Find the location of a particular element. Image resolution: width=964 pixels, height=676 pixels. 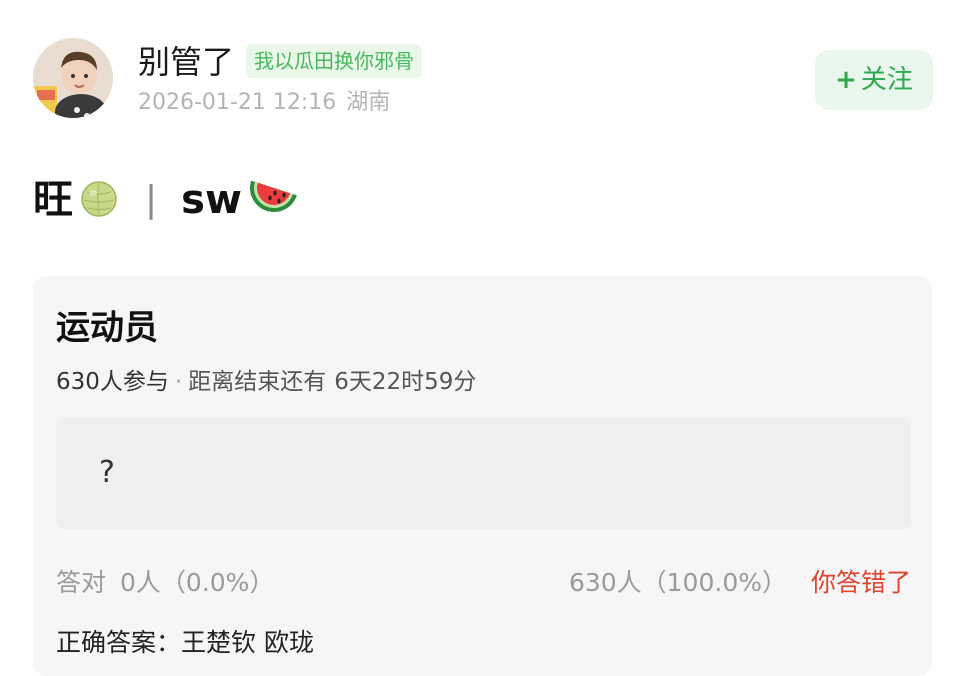

quiz-option: ? is located at coordinates (483, 473).